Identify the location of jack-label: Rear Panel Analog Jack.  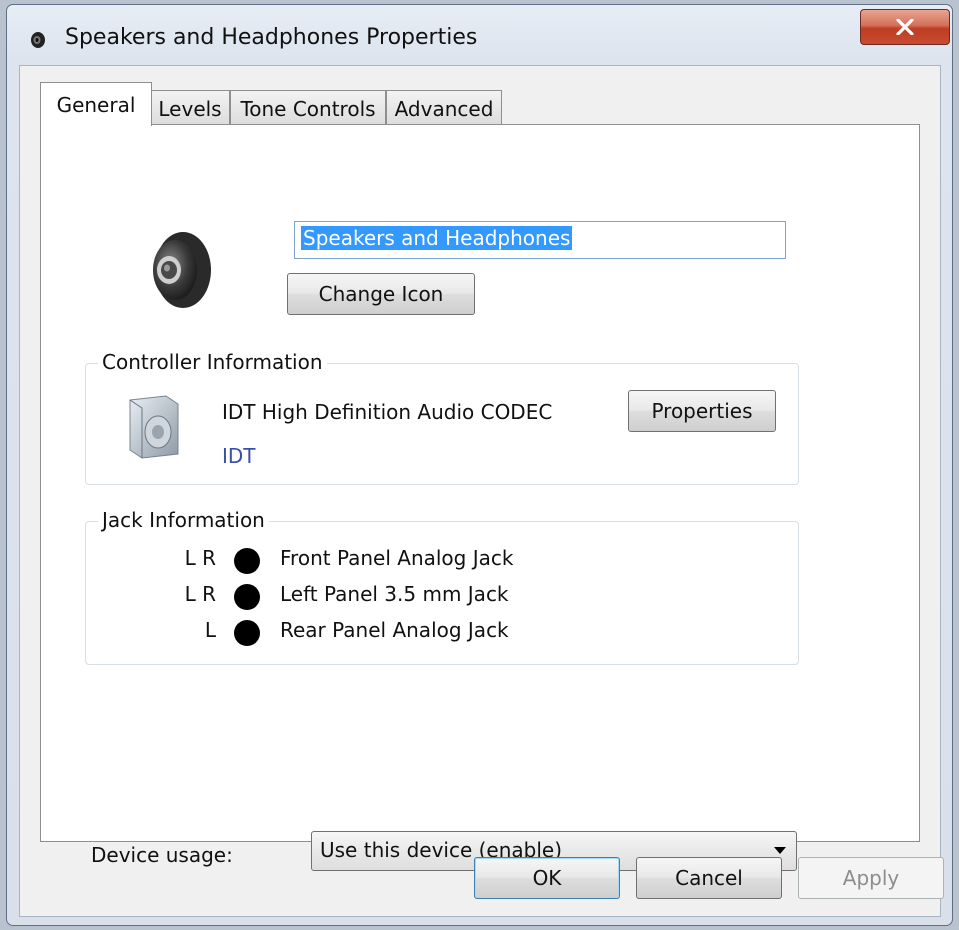
(394, 630).